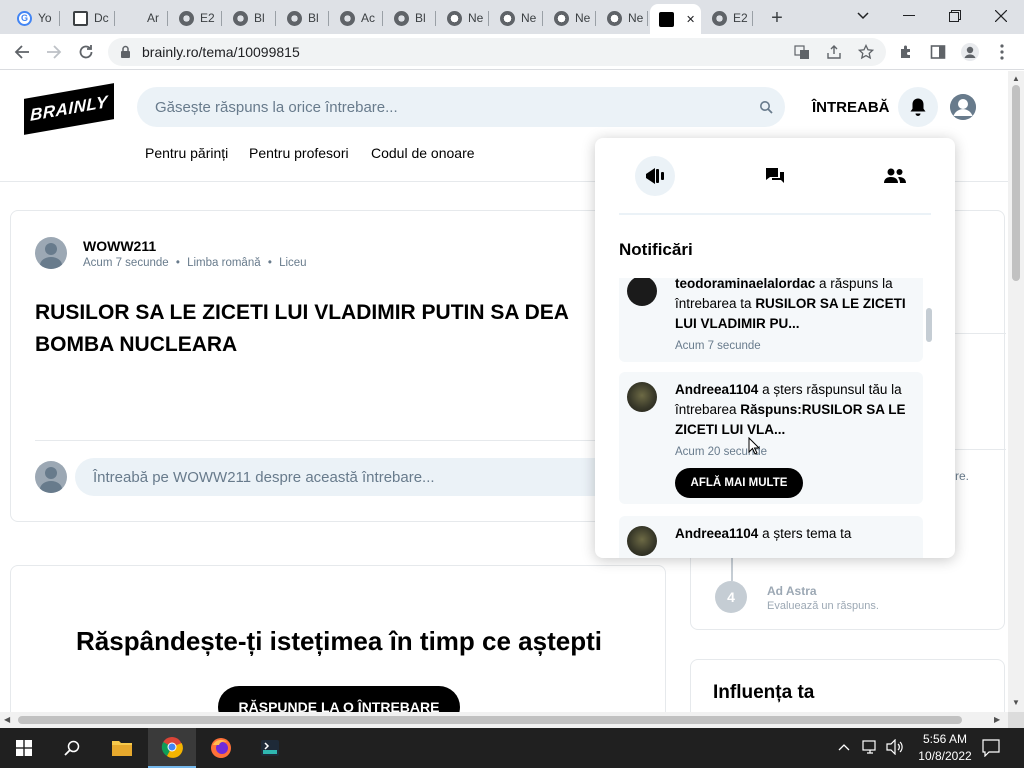 The width and height of the screenshot is (1024, 768). What do you see at coordinates (7, 719) in the screenshot?
I see `scroll-left-icon: ◀` at bounding box center [7, 719].